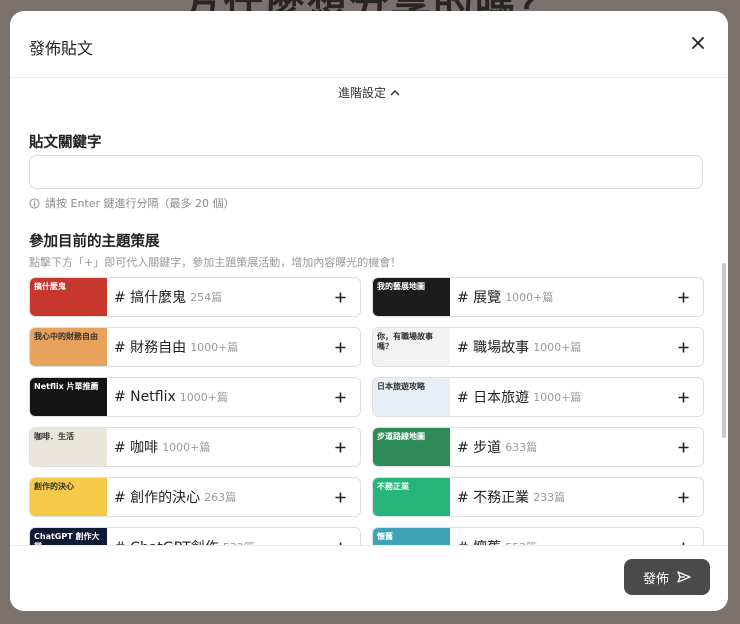  I want to click on topic-card: 創作的決心 # 創作的決心 263篇, so click(195, 497).